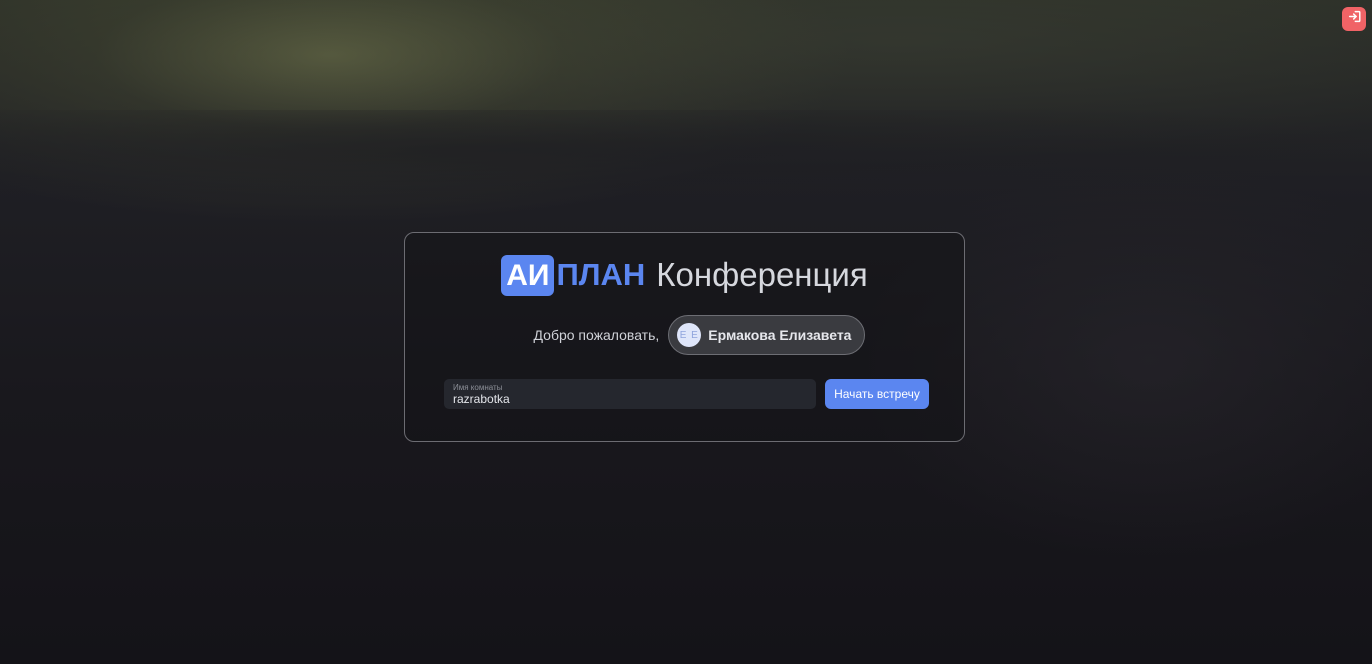 Image resolution: width=1372 pixels, height=664 pixels. What do you see at coordinates (780, 335) in the screenshot?
I see `user-name: Ермакова Елизавета` at bounding box center [780, 335].